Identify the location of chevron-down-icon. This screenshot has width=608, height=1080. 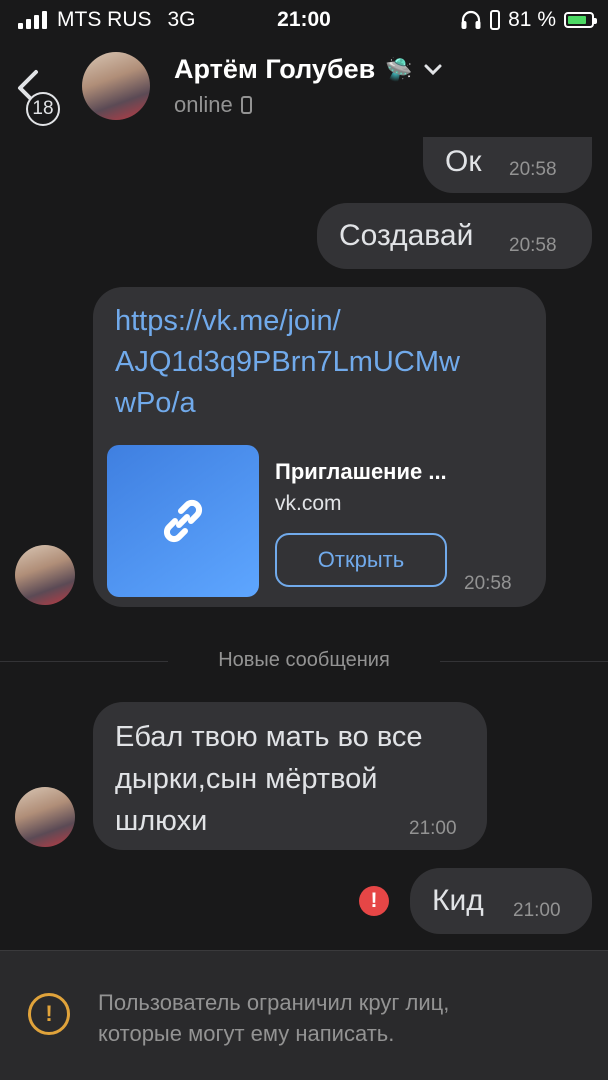
(433, 70).